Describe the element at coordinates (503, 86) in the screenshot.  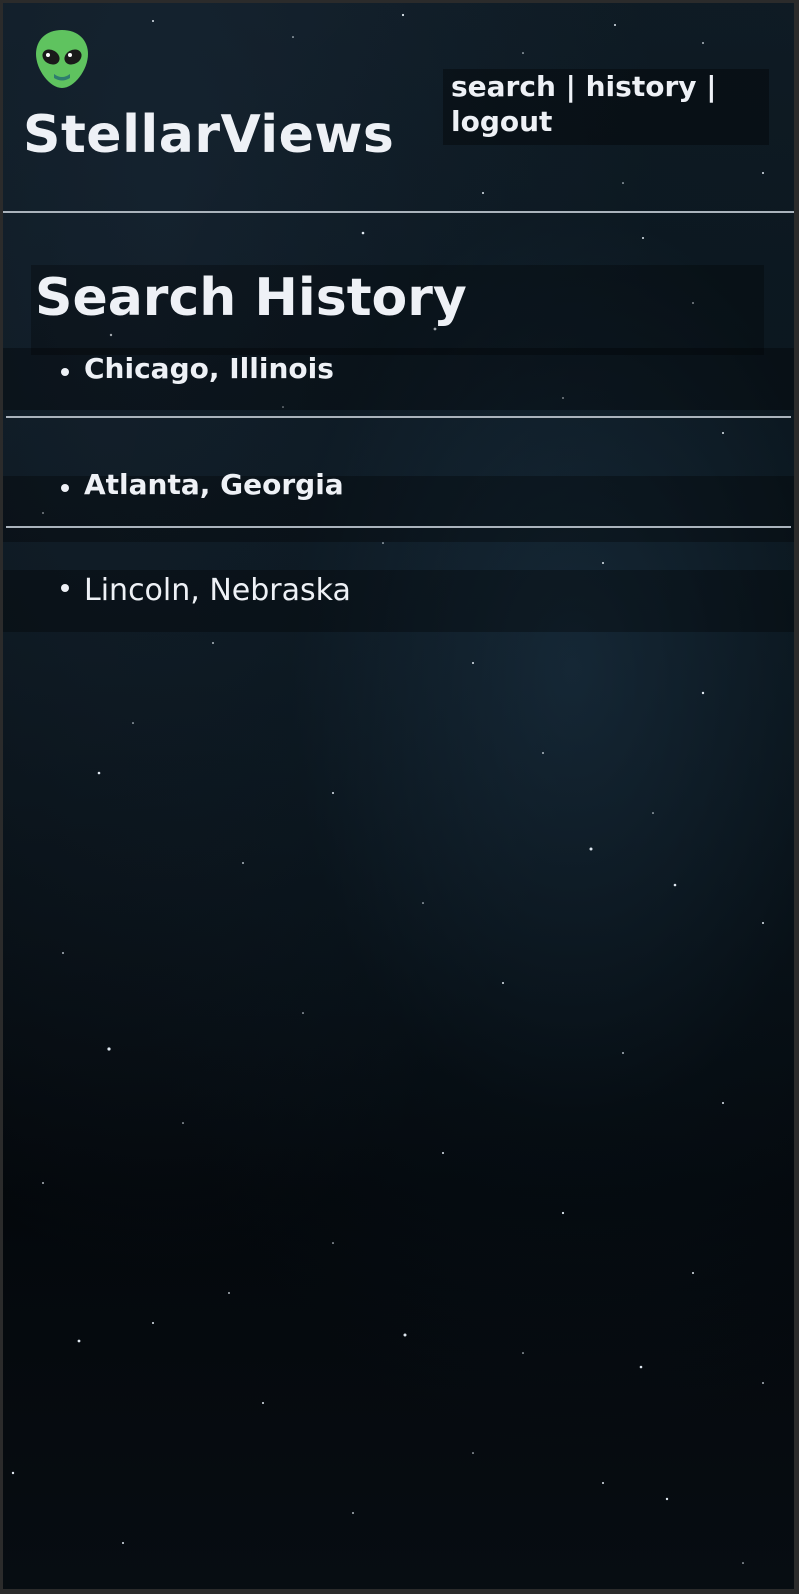
I see `nav-search-link: search` at that location.